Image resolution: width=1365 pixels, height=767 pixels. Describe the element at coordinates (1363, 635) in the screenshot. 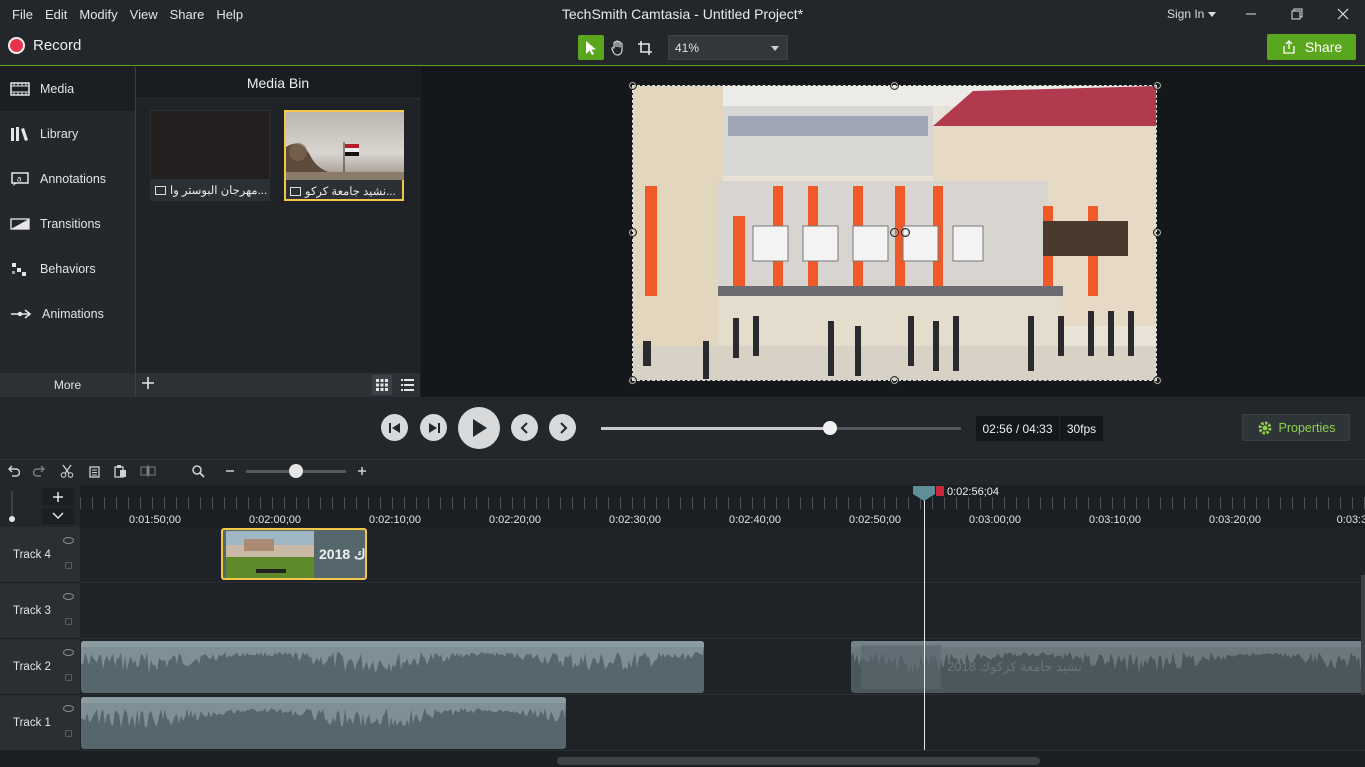

I see `timeline-vertical-scrollbar` at that location.